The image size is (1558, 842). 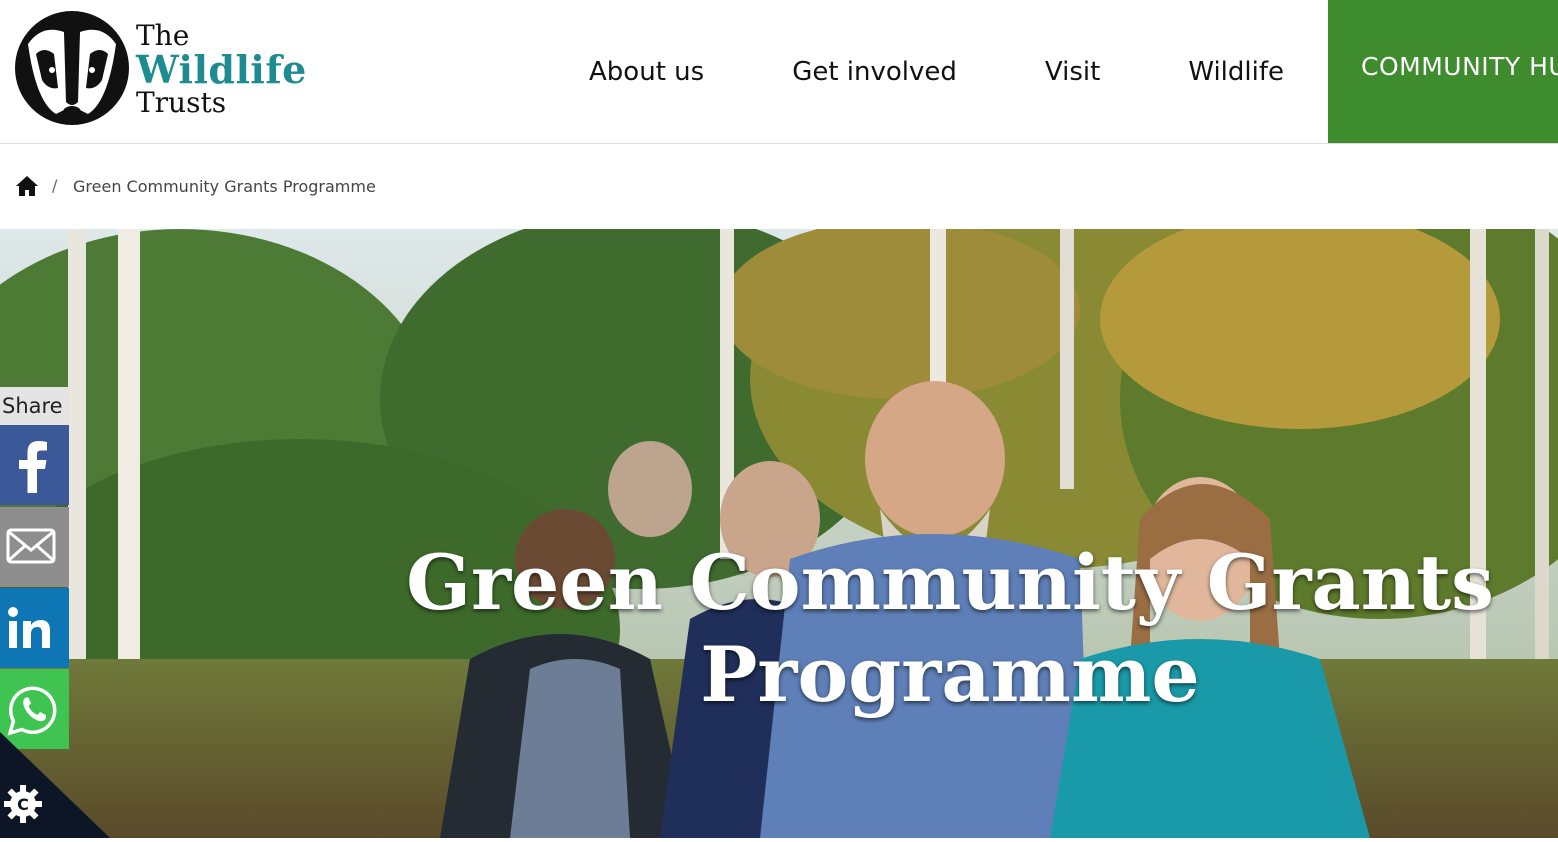 I want to click on hero-title-line-2: Programme, so click(x=950, y=674).